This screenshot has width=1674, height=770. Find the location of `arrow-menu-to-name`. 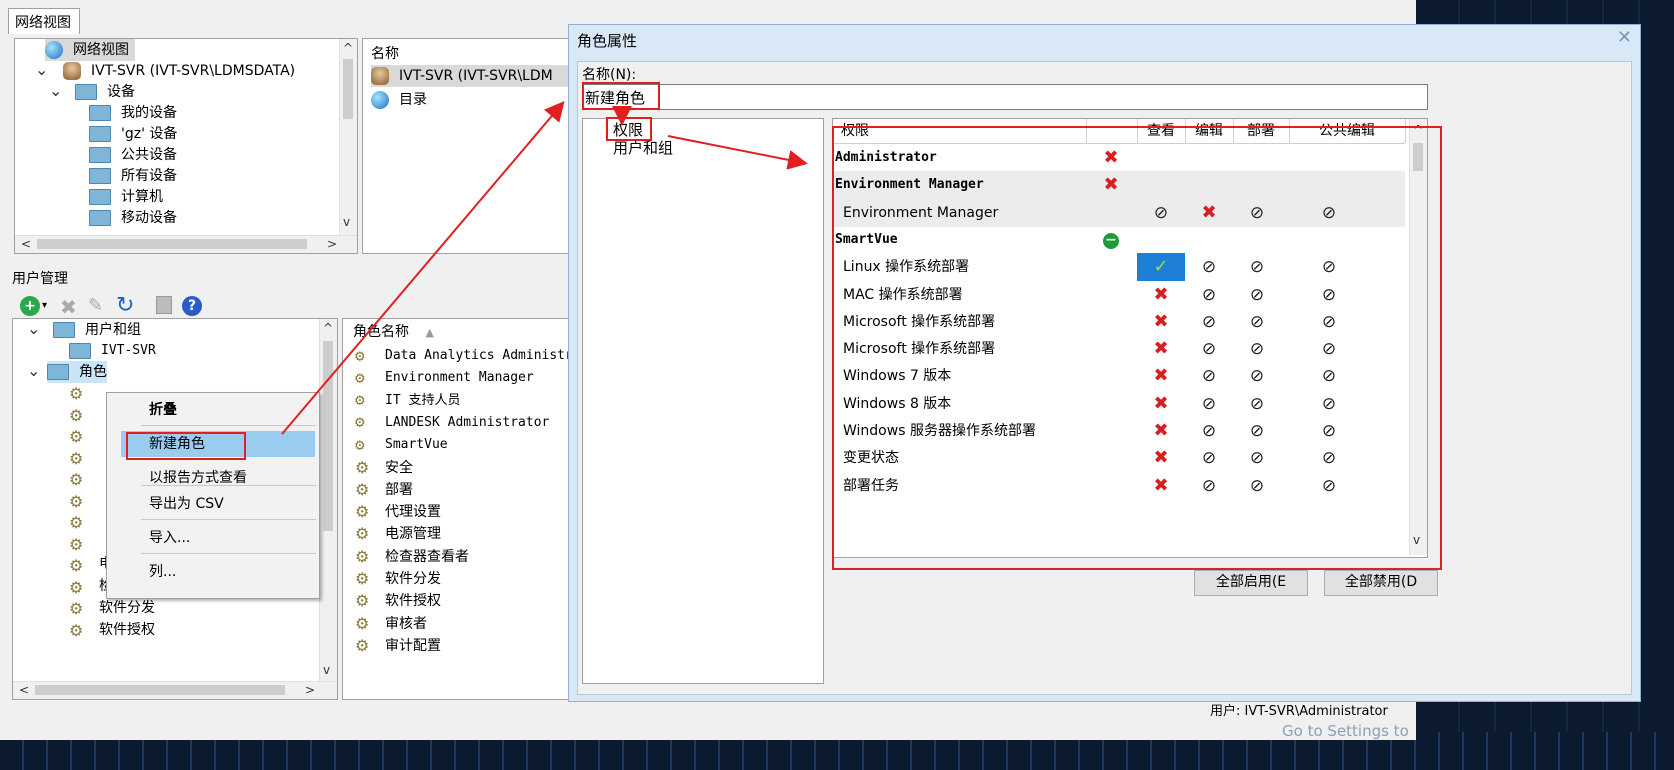

arrow-menu-to-name is located at coordinates (423, 267).